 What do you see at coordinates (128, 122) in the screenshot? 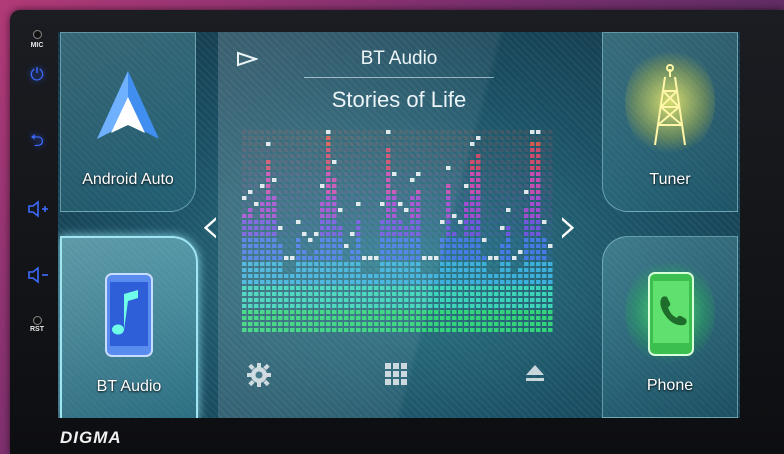
I see `android-auto-tile: Android Auto` at bounding box center [128, 122].